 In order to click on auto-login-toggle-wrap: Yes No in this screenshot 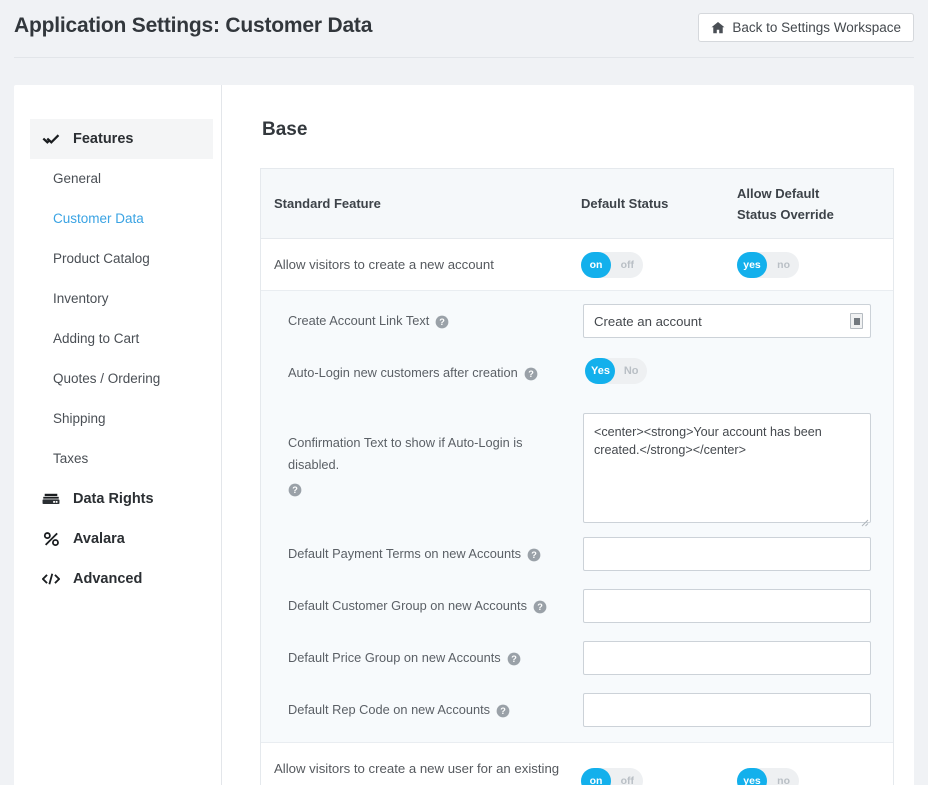, I will do `click(728, 373)`.